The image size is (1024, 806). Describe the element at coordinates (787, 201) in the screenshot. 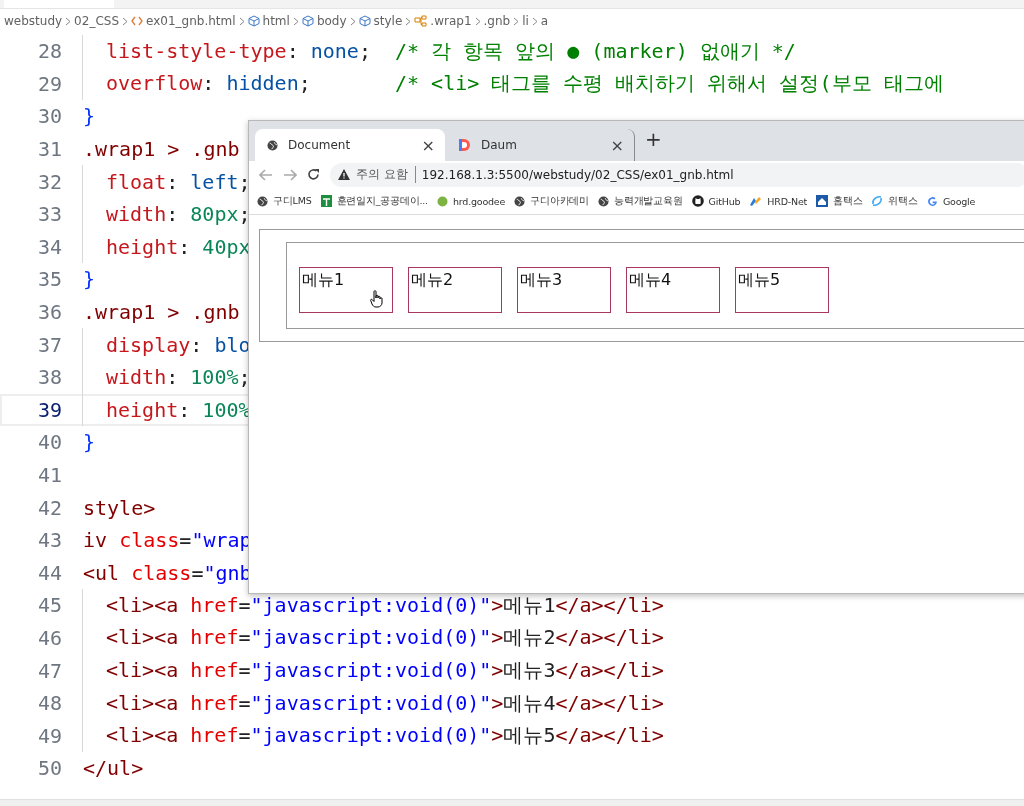

I see `bookmark: HRD-Net` at that location.